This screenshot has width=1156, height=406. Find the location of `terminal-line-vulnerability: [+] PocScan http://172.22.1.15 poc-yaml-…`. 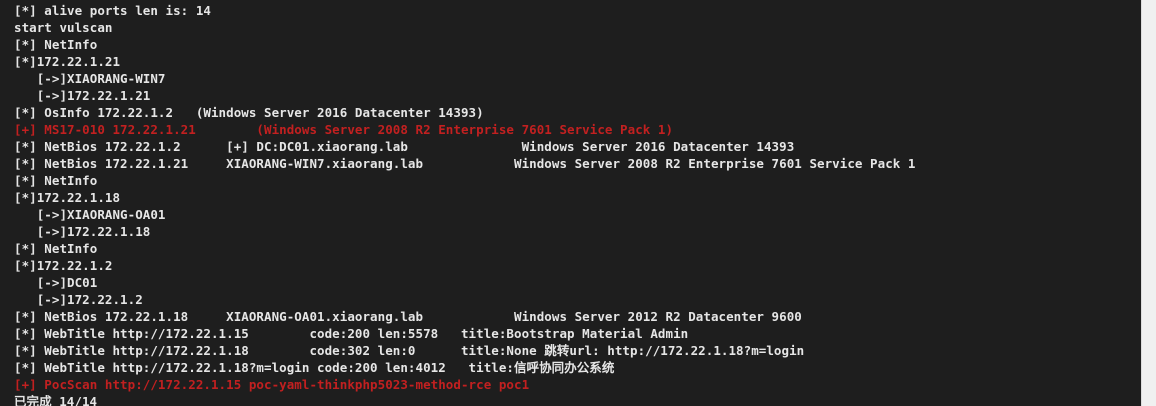

terminal-line-vulnerability: [+] PocScan http://172.22.1.15 poc-yaml-… is located at coordinates (272, 384).